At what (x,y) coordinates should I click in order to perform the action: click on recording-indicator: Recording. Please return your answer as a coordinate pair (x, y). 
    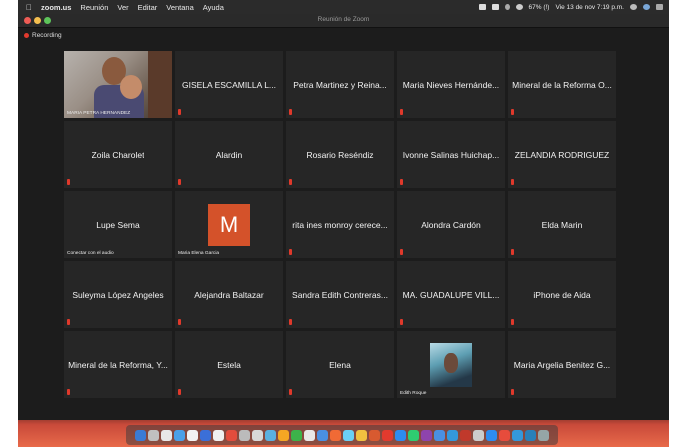
    Looking at the image, I should click on (43, 35).